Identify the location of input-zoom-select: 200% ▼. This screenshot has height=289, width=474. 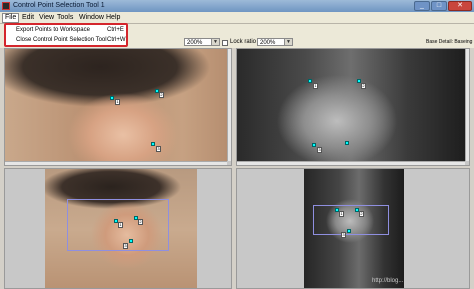
(202, 42).